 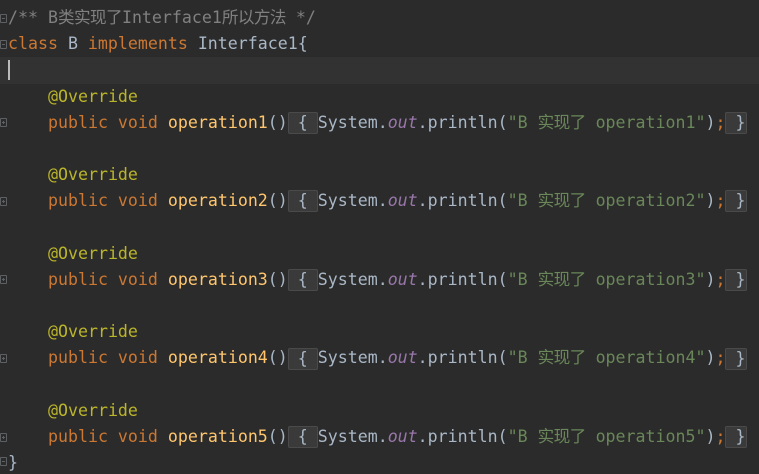 What do you see at coordinates (379, 44) in the screenshot?
I see `code-line-class-declaration: class B implements Interface1 {` at bounding box center [379, 44].